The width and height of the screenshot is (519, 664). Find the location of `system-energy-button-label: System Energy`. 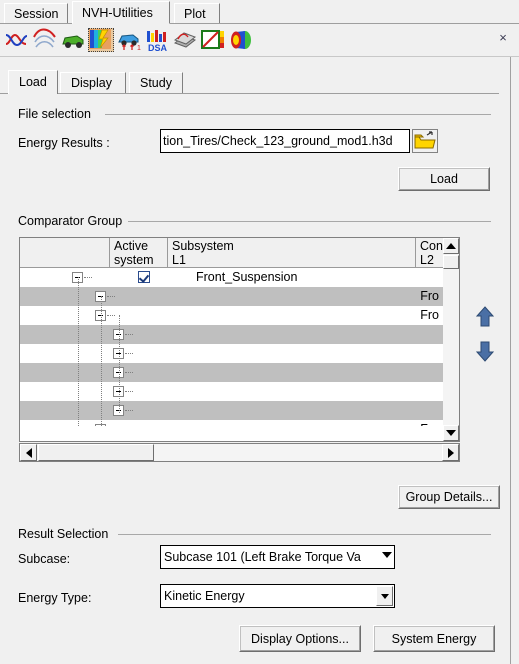

system-energy-button-label: System Energy is located at coordinates (434, 638).